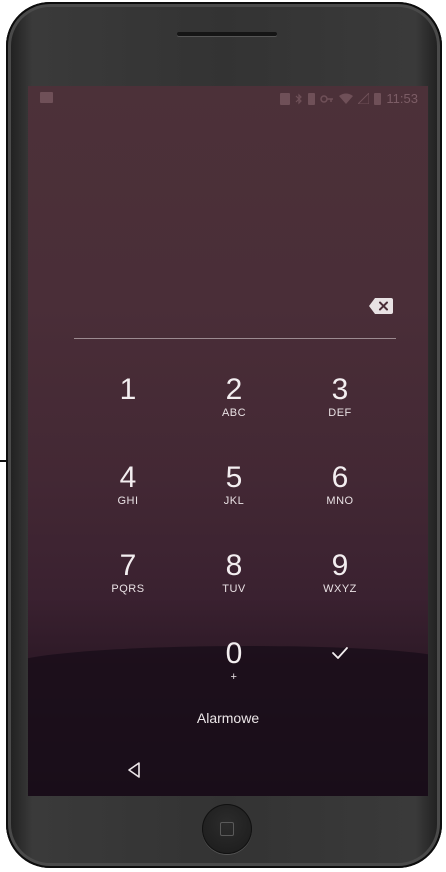 This screenshot has width=446, height=872. I want to click on key-letters: GHI, so click(128, 501).